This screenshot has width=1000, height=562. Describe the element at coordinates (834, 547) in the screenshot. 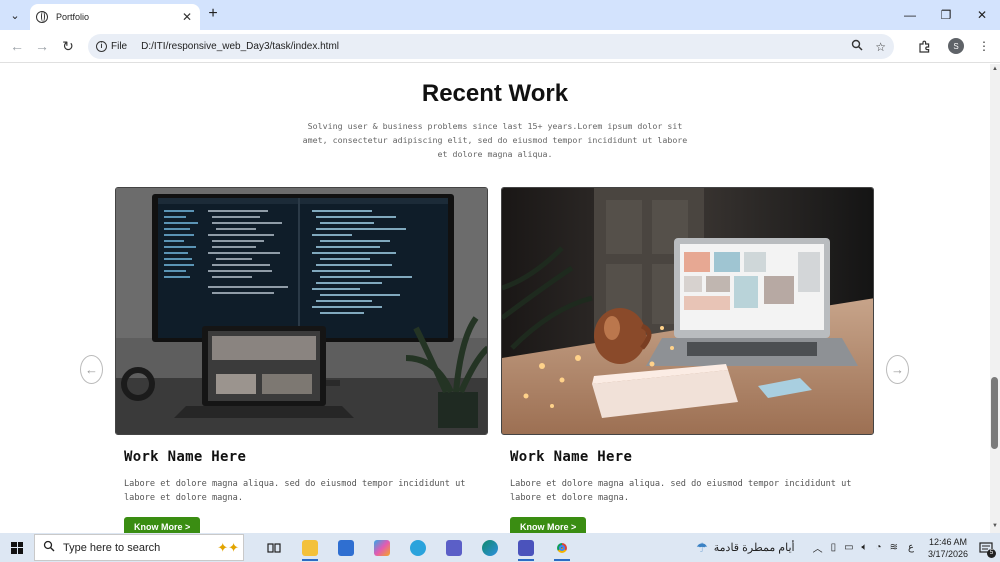

I see `usb-device-icon: ▯` at that location.